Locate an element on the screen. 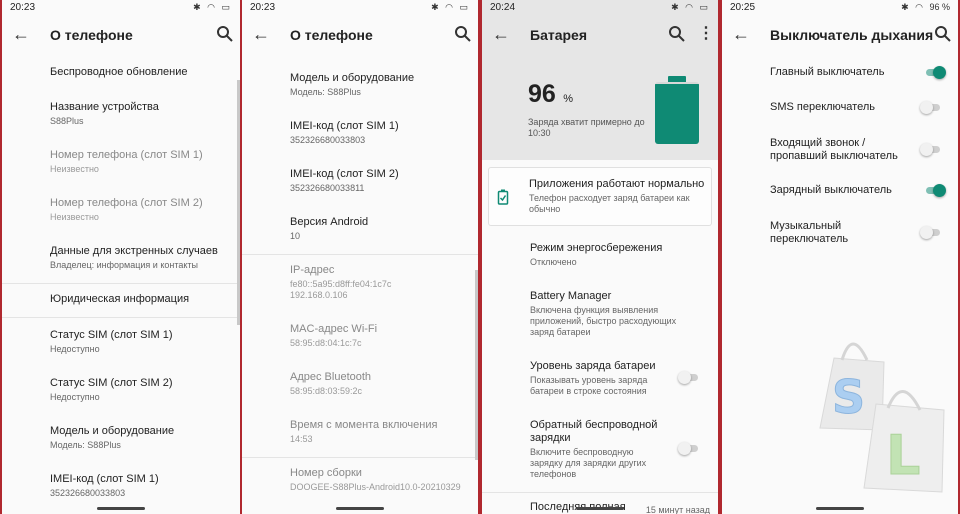  app-bar: ← Выключатель дыхания is located at coordinates (840, 35).